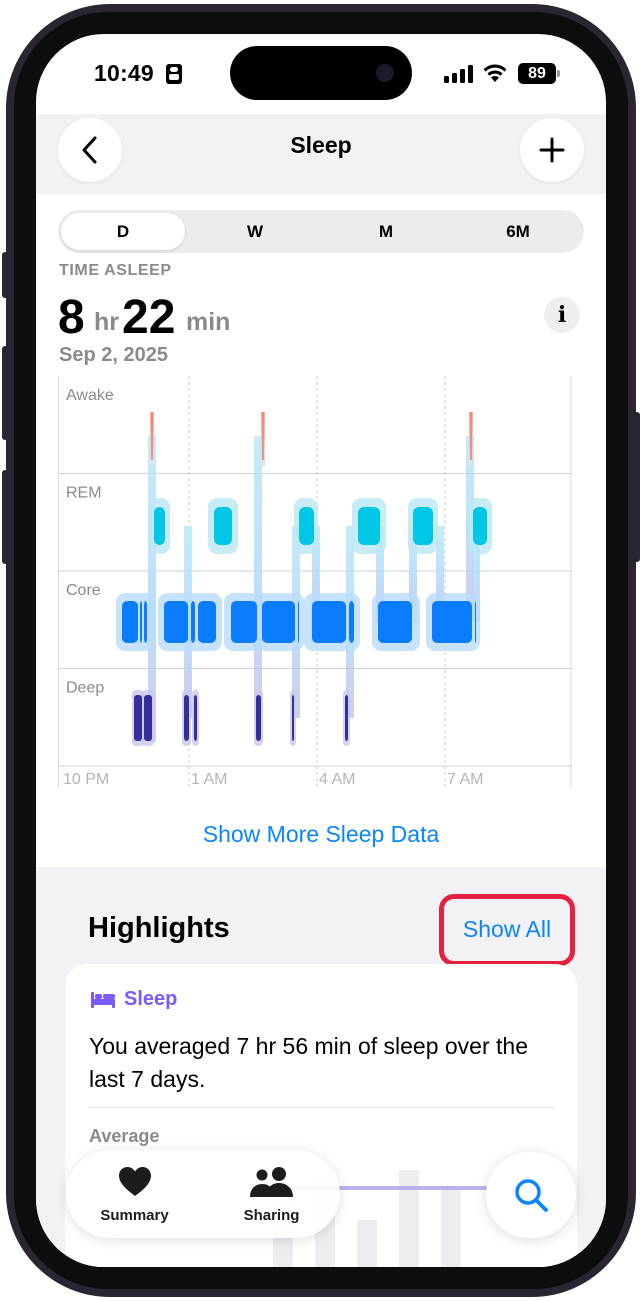 The width and height of the screenshot is (642, 1301). I want to click on dynamic-island, so click(321, 73).